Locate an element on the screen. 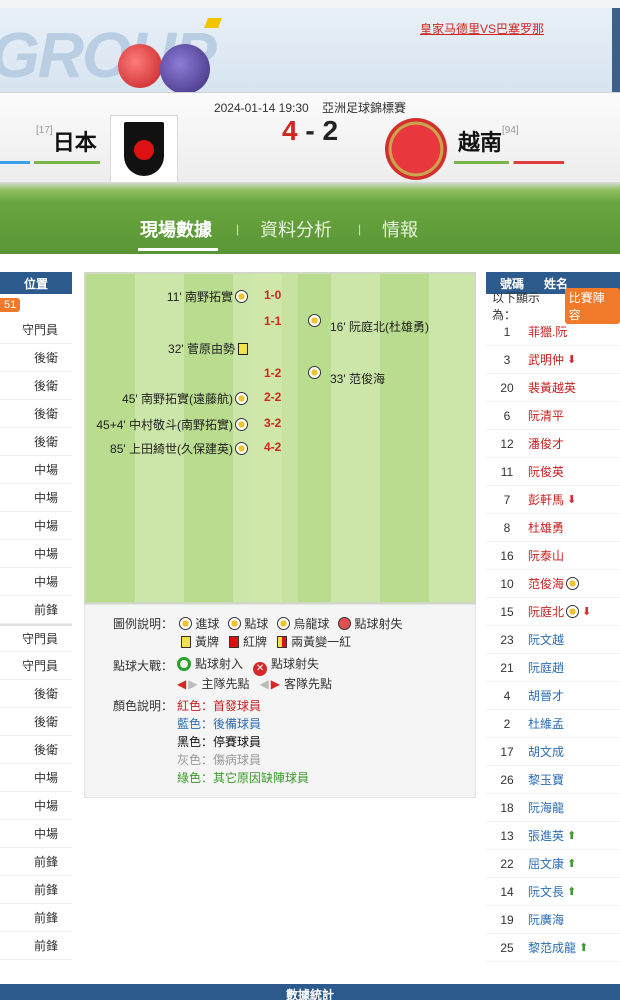 The width and height of the screenshot is (620, 1006). player-row: 17 胡文成 is located at coordinates (553, 752).